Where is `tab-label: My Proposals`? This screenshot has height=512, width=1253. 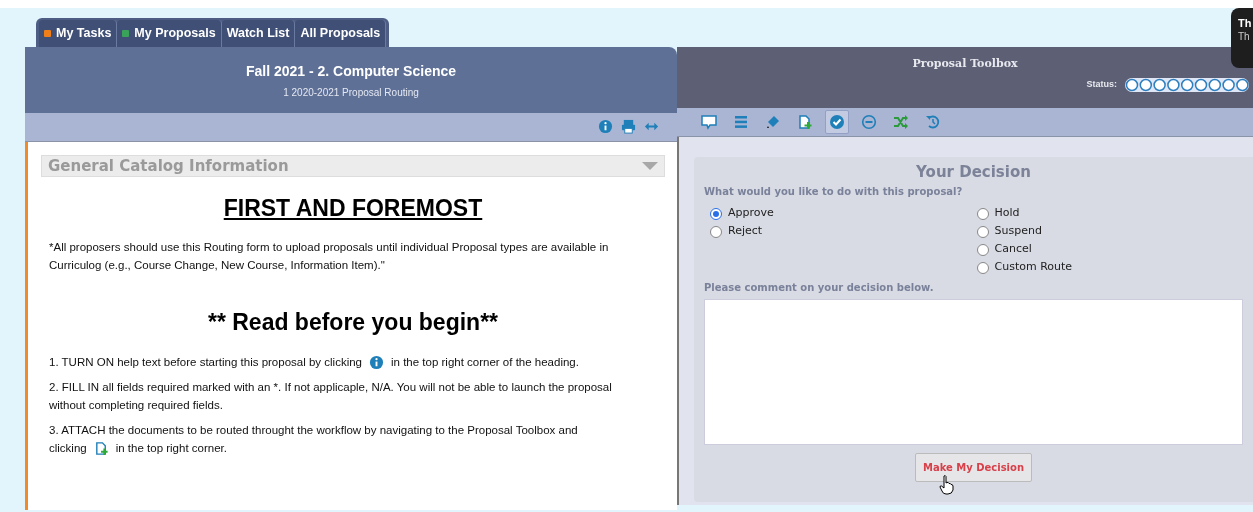 tab-label: My Proposals is located at coordinates (175, 33).